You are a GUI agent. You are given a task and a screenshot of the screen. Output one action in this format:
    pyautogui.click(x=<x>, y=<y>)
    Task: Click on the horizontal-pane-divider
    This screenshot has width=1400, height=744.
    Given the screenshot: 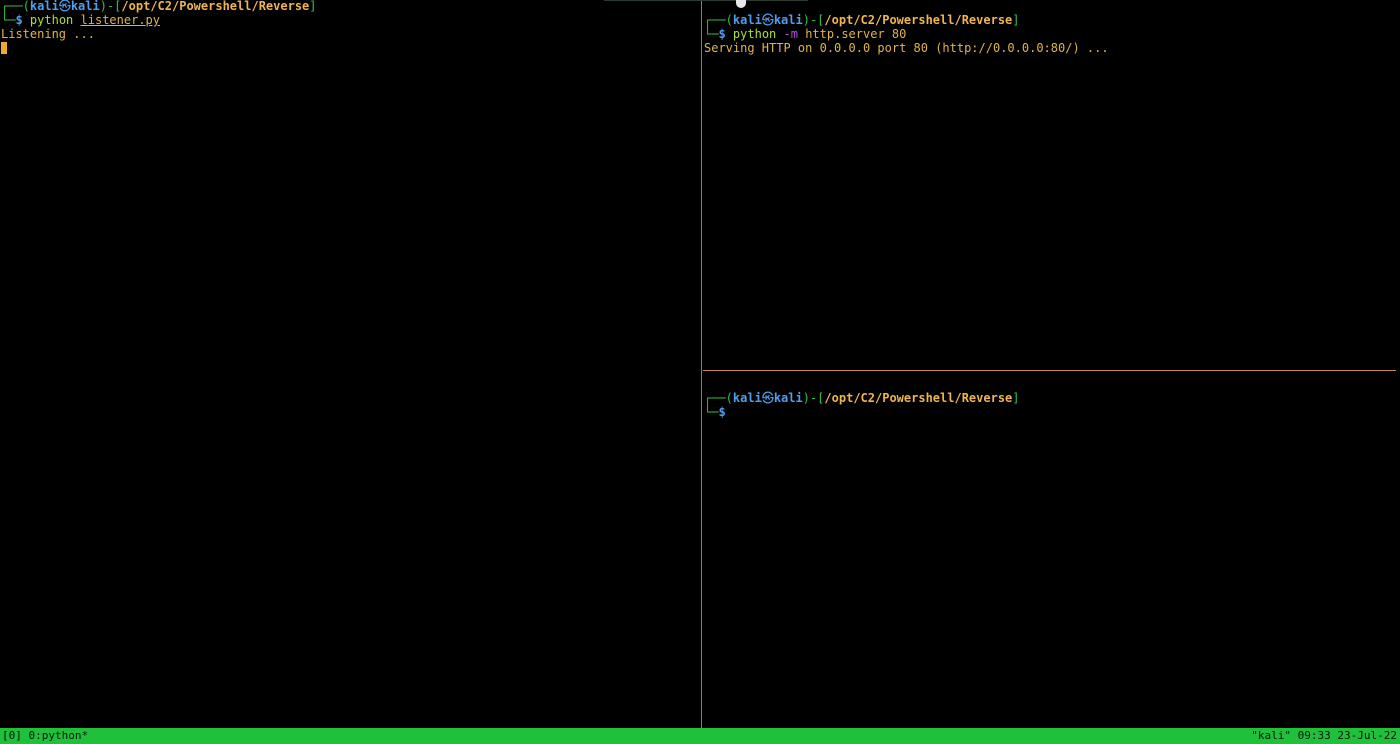 What is the action you would take?
    pyautogui.click(x=1049, y=370)
    